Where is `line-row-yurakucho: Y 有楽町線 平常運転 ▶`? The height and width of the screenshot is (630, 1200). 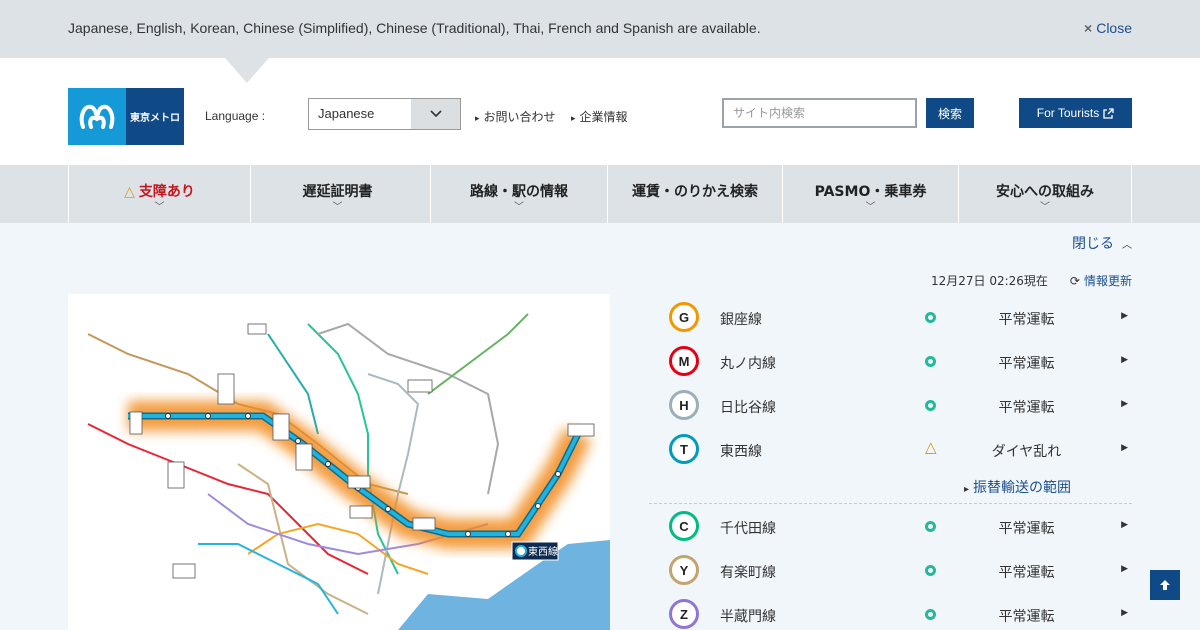 line-row-yurakucho: Y 有楽町線 平常運転 ▶ is located at coordinates (890, 570).